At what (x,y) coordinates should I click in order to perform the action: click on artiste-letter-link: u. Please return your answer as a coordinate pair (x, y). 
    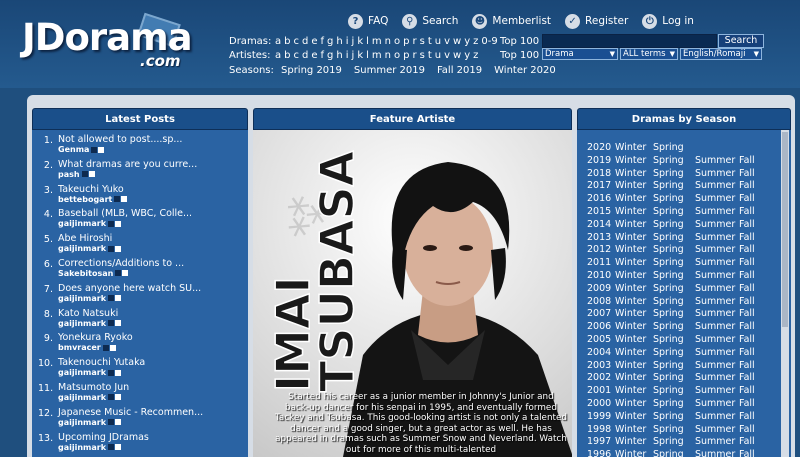
    Looking at the image, I should click on (438, 55).